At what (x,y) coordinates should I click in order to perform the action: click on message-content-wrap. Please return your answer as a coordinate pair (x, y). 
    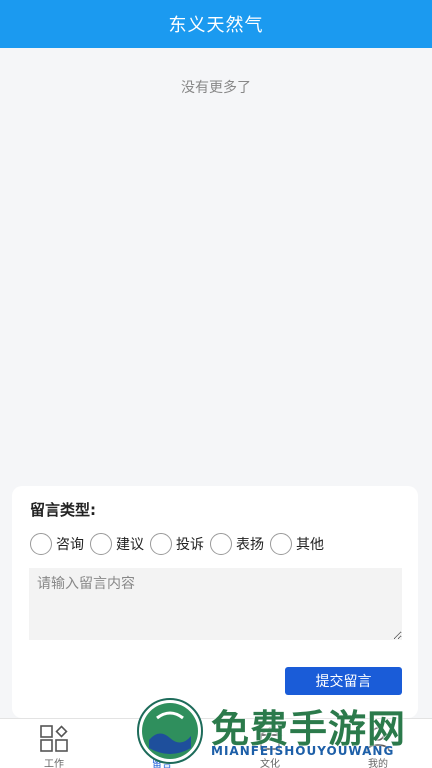
    Looking at the image, I should click on (215, 604).